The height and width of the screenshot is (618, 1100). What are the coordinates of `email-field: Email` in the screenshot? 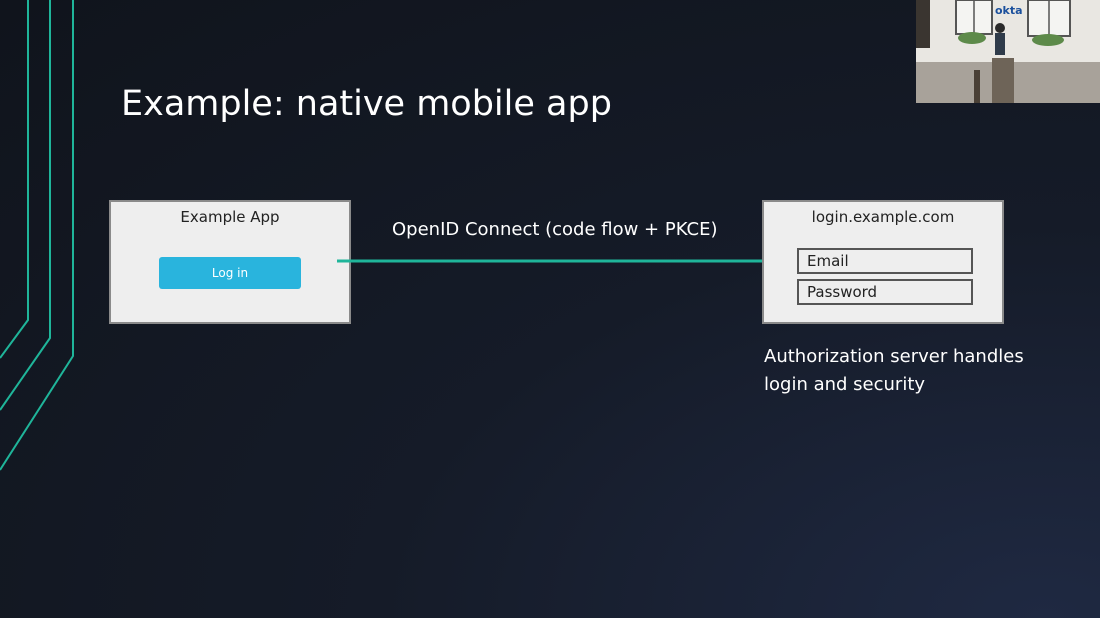 It's located at (885, 261).